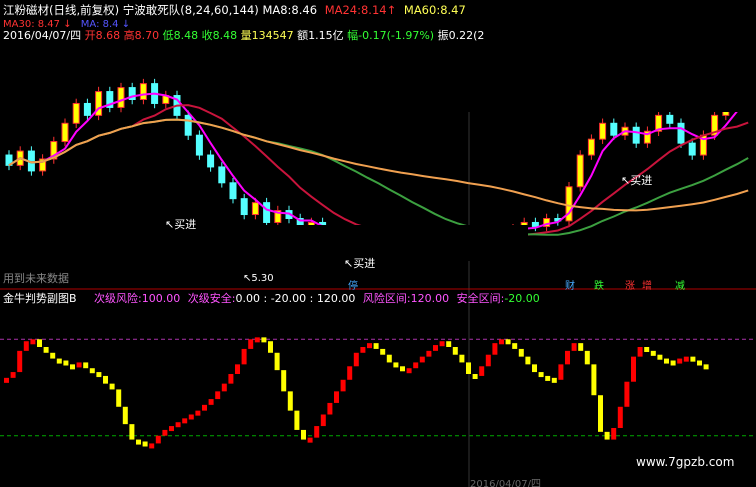 The width and height of the screenshot is (756, 487). Describe the element at coordinates (246, 35) in the screenshot. I see `vol-label: 量` at that location.